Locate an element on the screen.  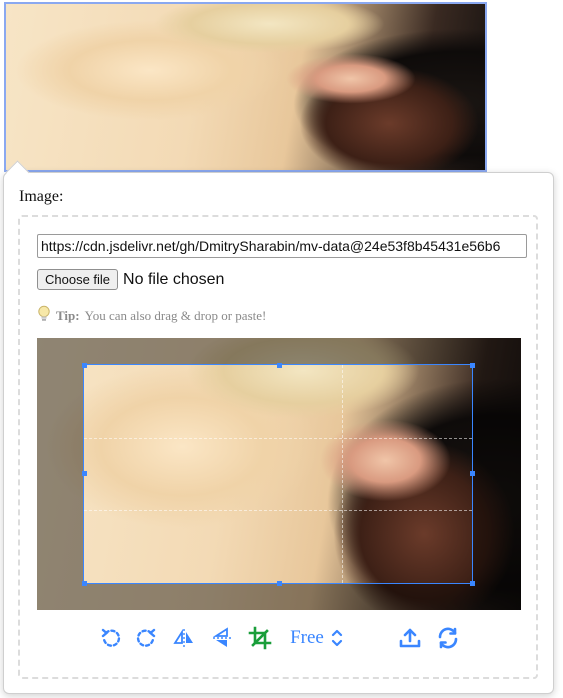
crop-handle-sw is located at coordinates (84, 583).